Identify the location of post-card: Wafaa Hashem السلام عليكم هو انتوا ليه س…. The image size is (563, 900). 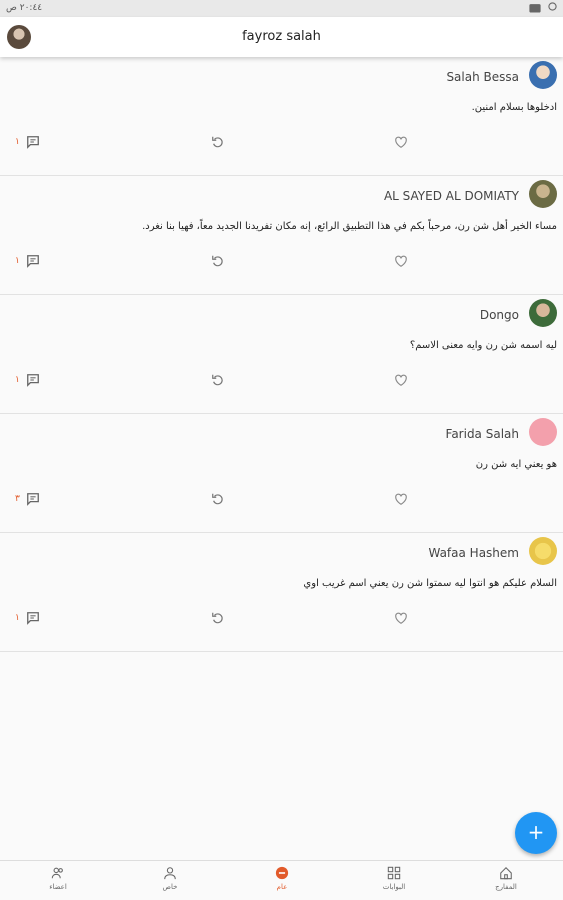
(281, 592).